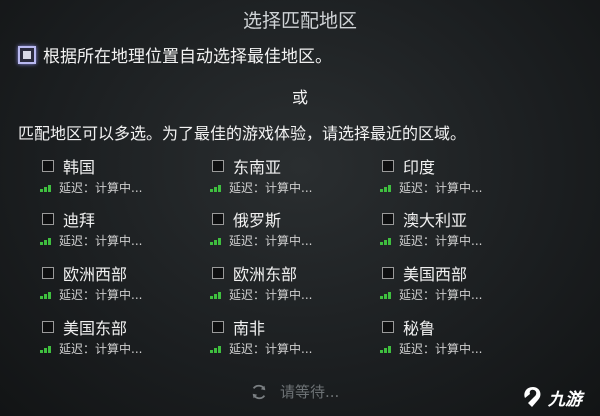  I want to click on auto-select-option: 根据所在地理位置自动选择最佳地区。, so click(175, 54).